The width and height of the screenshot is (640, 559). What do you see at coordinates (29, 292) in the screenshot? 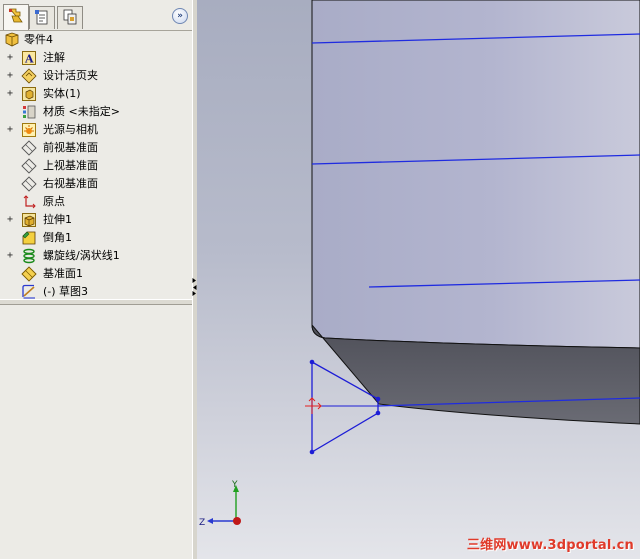
I see `sketch-icon` at bounding box center [29, 292].